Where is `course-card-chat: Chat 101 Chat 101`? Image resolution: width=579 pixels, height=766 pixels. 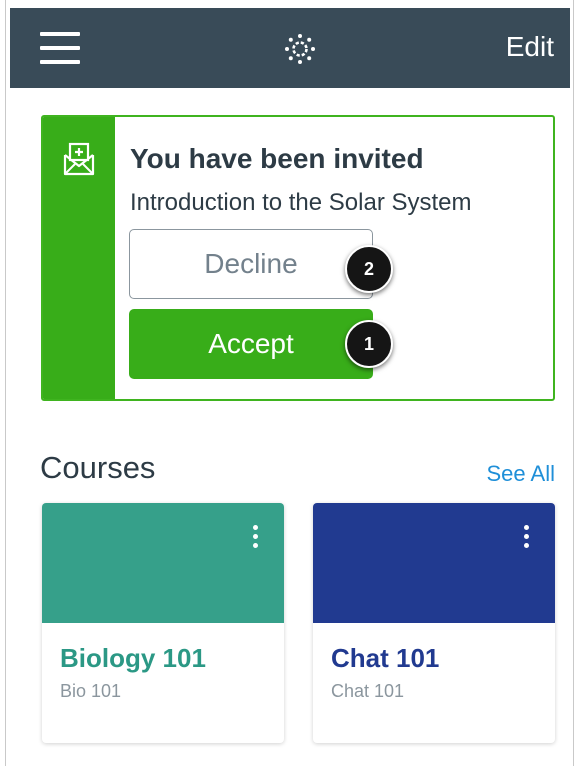
course-card-chat: Chat 101 Chat 101 is located at coordinates (434, 623).